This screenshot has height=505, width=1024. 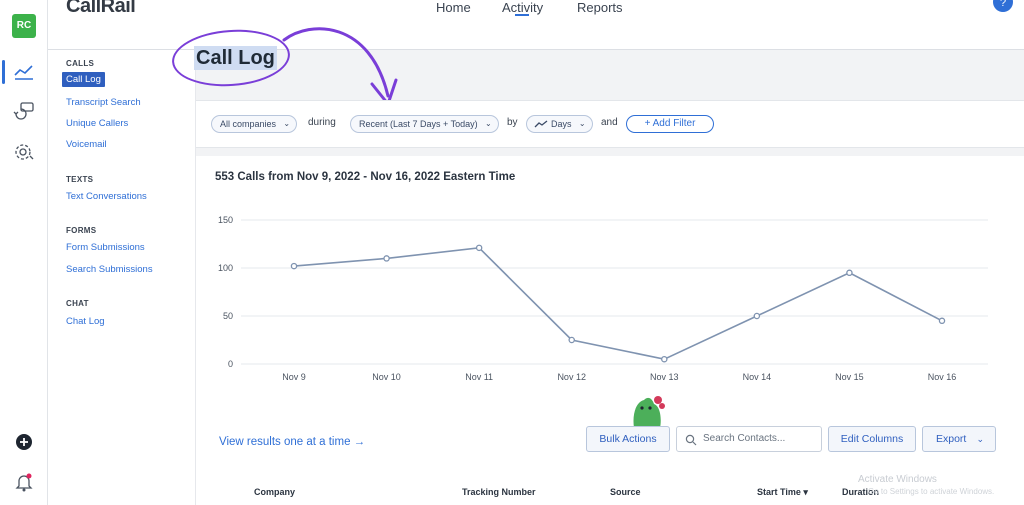 I want to click on company-select-value: All companies, so click(x=248, y=124).